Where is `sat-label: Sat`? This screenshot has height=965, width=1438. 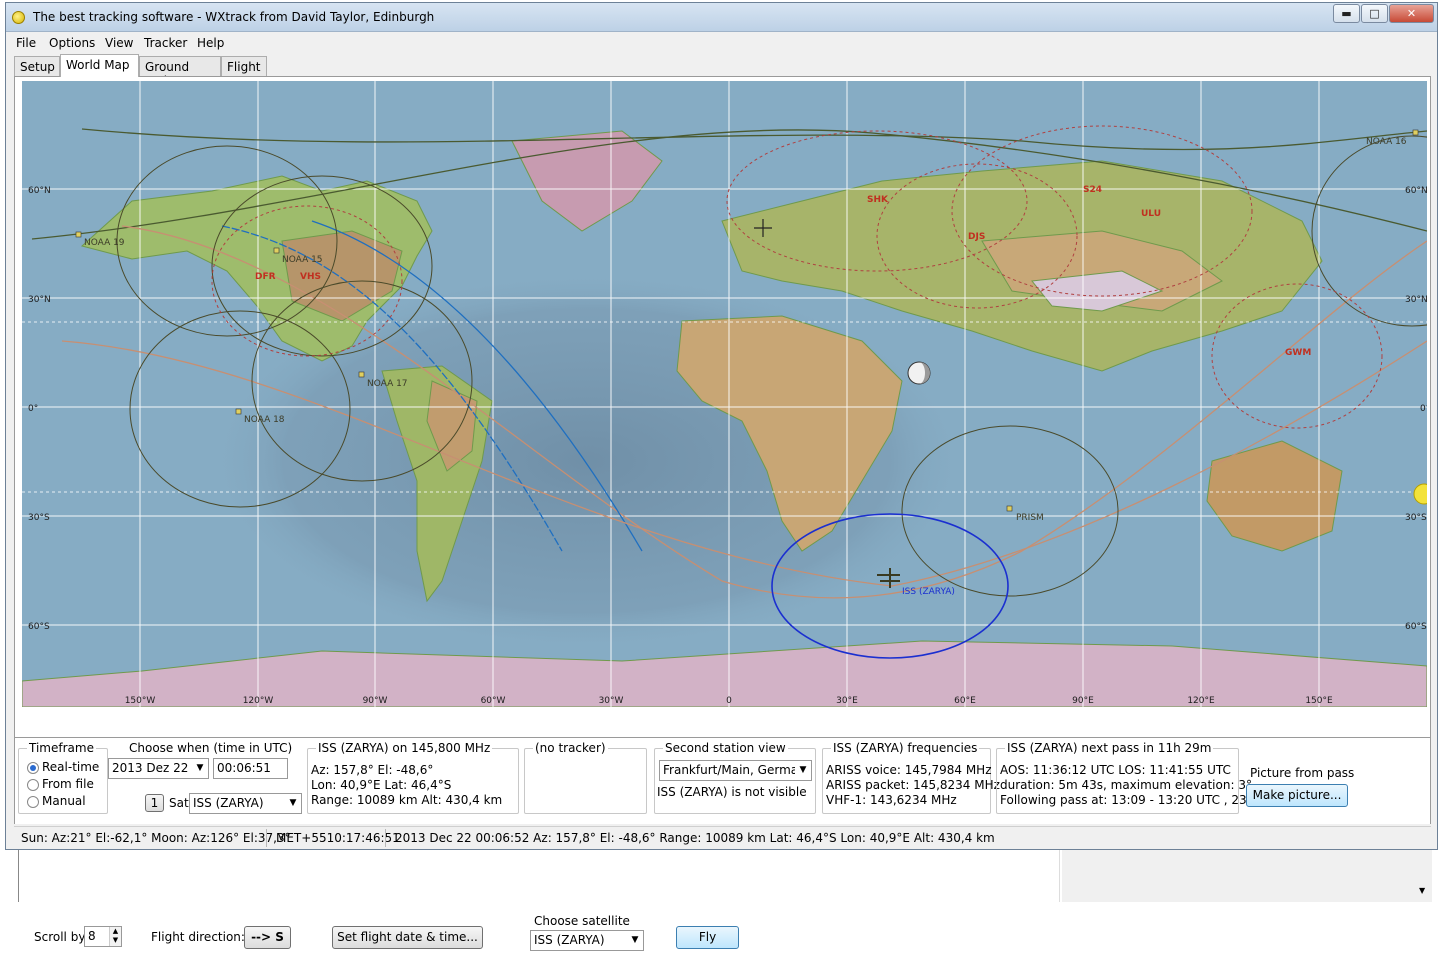
sat-label: Sat is located at coordinates (179, 803).